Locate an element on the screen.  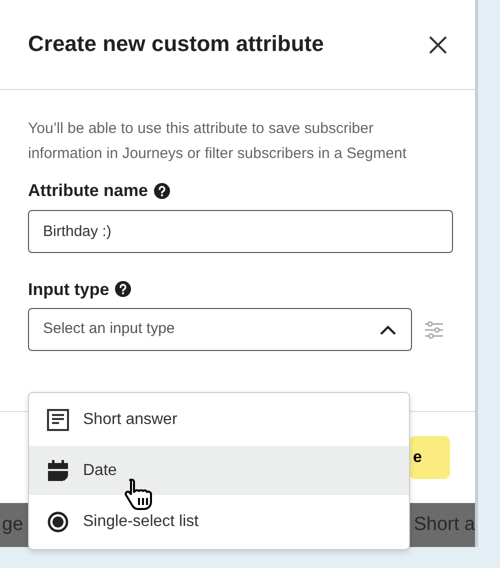
attribute-name-field: Birthday :) is located at coordinates (240, 231).